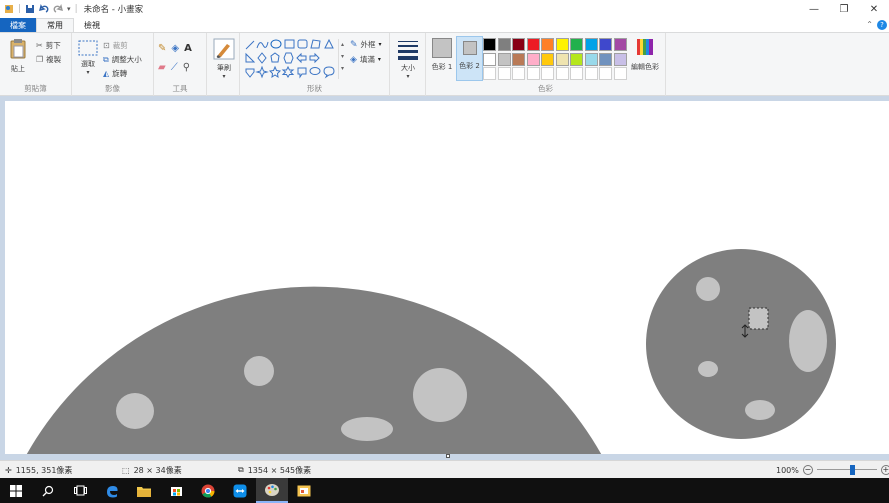  What do you see at coordinates (240, 490) in the screenshot?
I see `teamviewer-button` at bounding box center [240, 490].